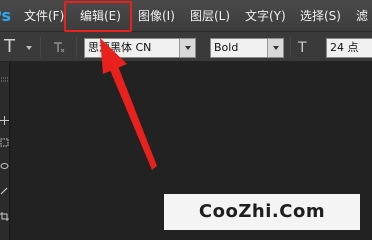 This screenshot has width=372, height=240. I want to click on marquee-tool-icon, so click(4, 142).